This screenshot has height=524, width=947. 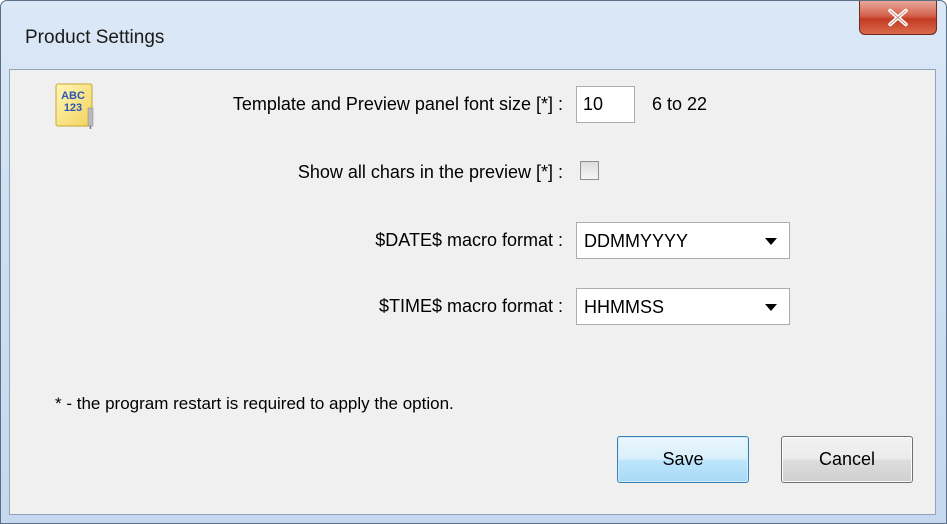 I want to click on time-format-label: $TIME$ macro format :, so click(x=470, y=306).